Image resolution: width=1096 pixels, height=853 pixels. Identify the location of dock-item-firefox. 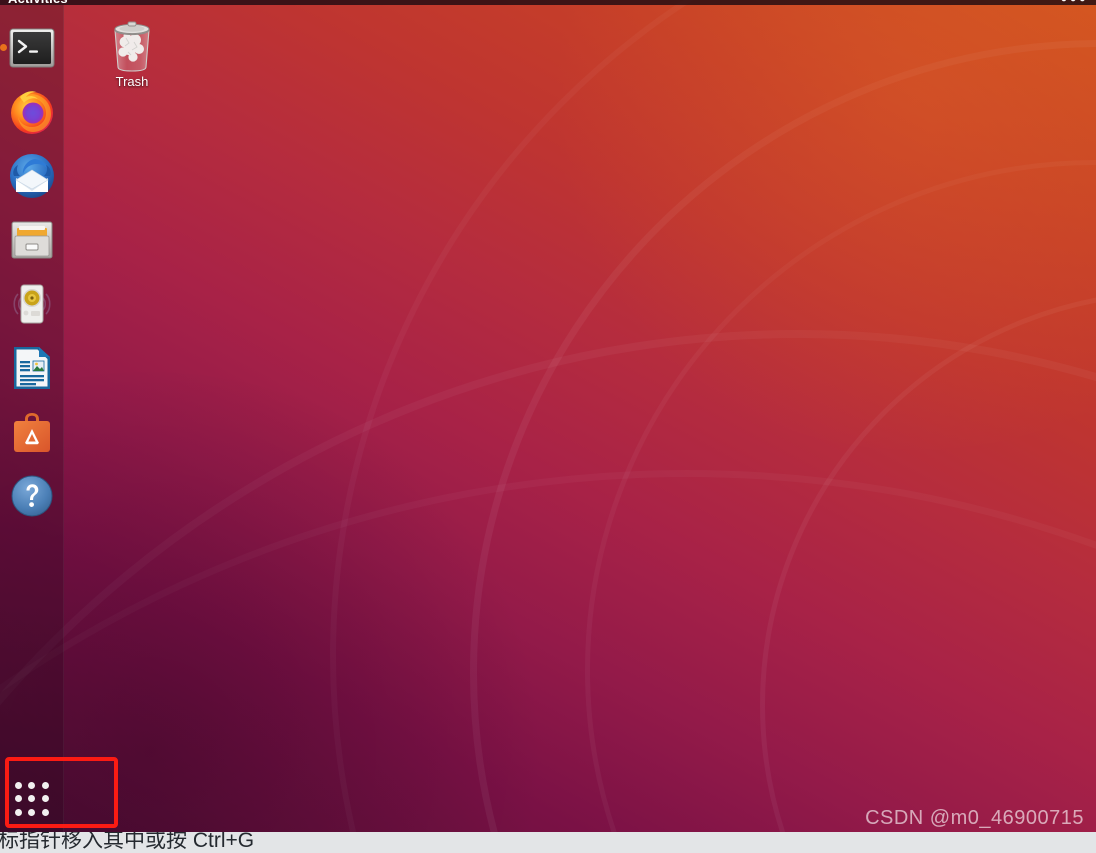
(32, 112).